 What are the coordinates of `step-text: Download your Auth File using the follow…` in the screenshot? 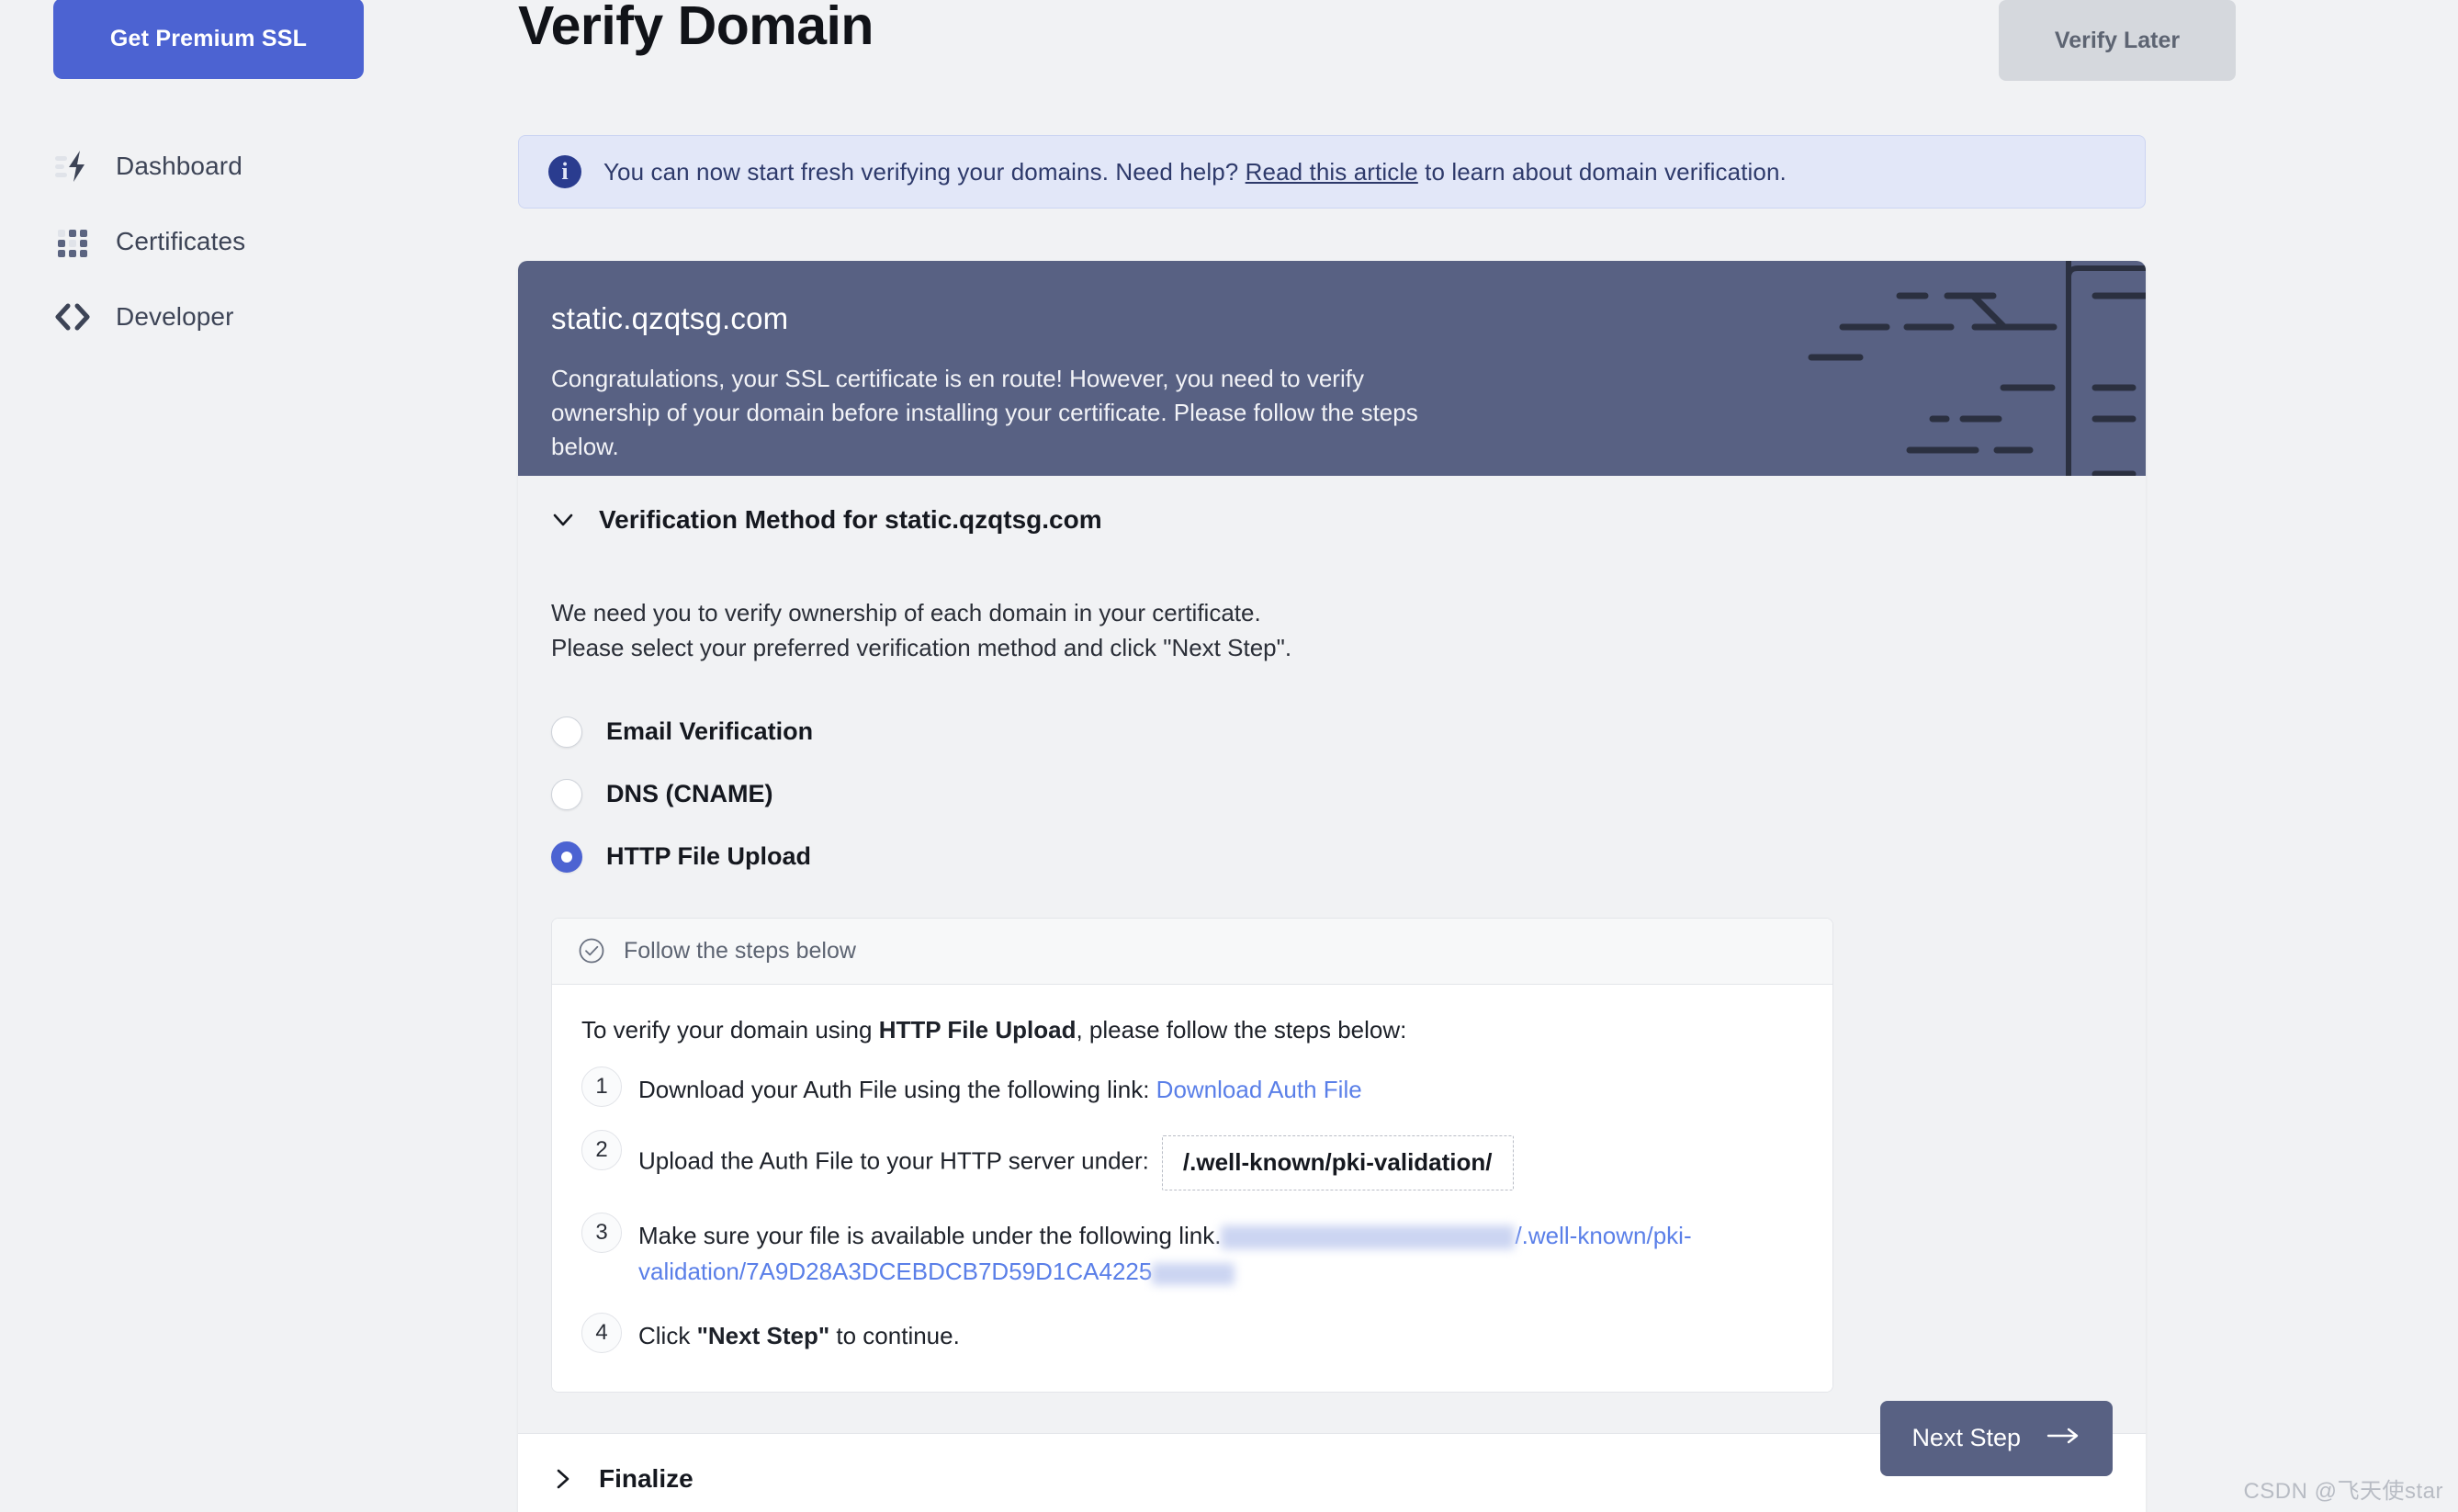 It's located at (1000, 1088).